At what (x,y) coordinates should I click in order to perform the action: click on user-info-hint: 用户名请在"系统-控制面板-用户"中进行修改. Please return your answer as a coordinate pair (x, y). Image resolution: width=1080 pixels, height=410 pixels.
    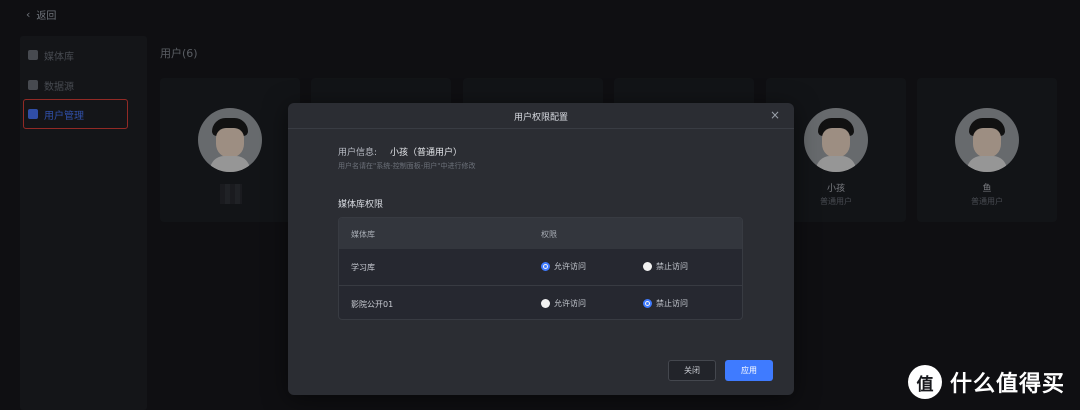
    Looking at the image, I should click on (407, 166).